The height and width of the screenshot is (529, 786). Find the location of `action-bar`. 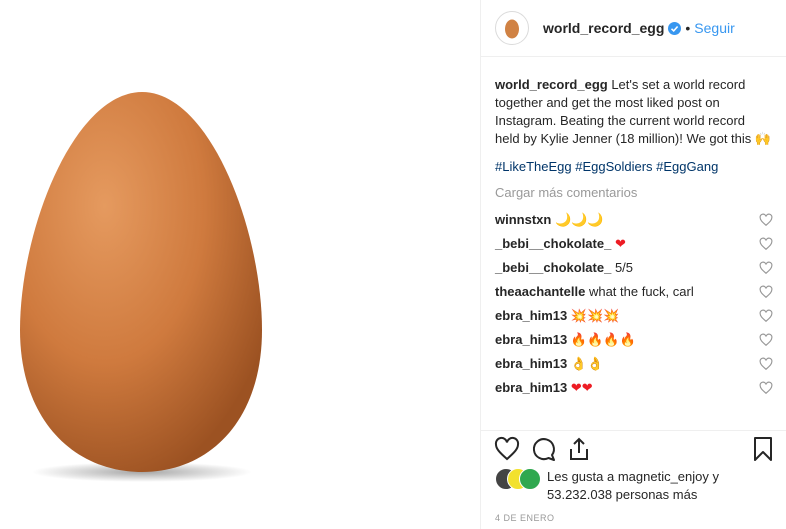

action-bar is located at coordinates (633, 447).